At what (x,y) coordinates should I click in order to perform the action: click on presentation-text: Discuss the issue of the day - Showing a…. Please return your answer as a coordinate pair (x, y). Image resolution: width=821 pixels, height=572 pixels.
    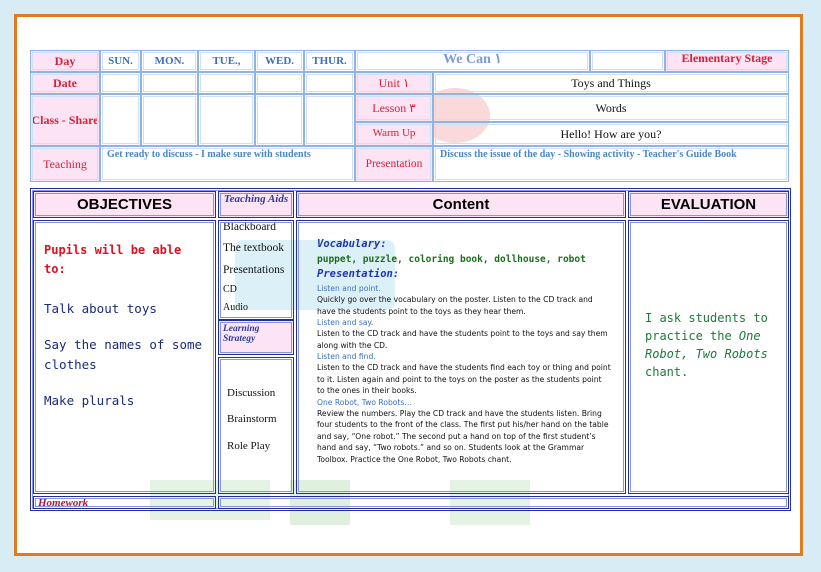
    Looking at the image, I should click on (611, 164).